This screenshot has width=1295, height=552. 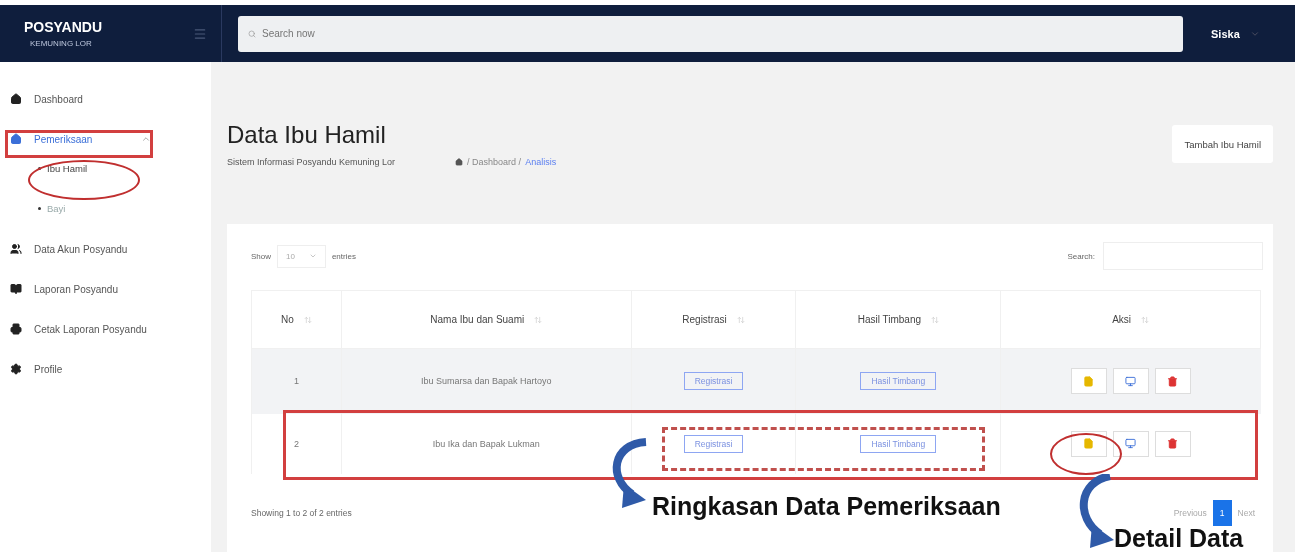 What do you see at coordinates (61, 43) in the screenshot?
I see `brand-subtitle: KEMUNING LOR` at bounding box center [61, 43].